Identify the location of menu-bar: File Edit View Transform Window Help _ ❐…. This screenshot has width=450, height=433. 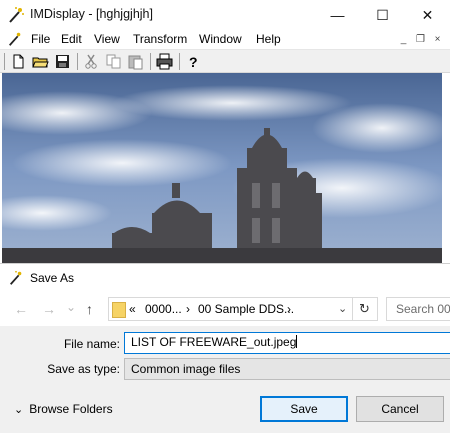
(225, 39).